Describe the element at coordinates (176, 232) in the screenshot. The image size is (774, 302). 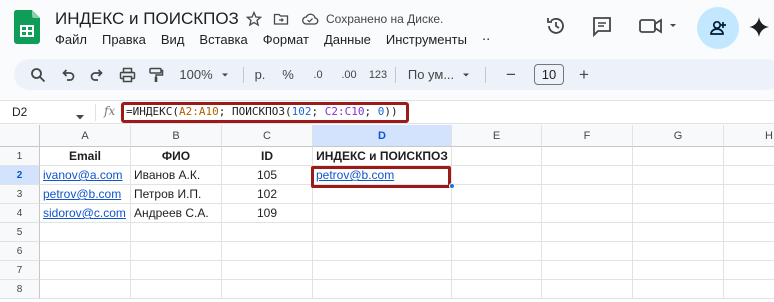
I see `cell-b5` at that location.